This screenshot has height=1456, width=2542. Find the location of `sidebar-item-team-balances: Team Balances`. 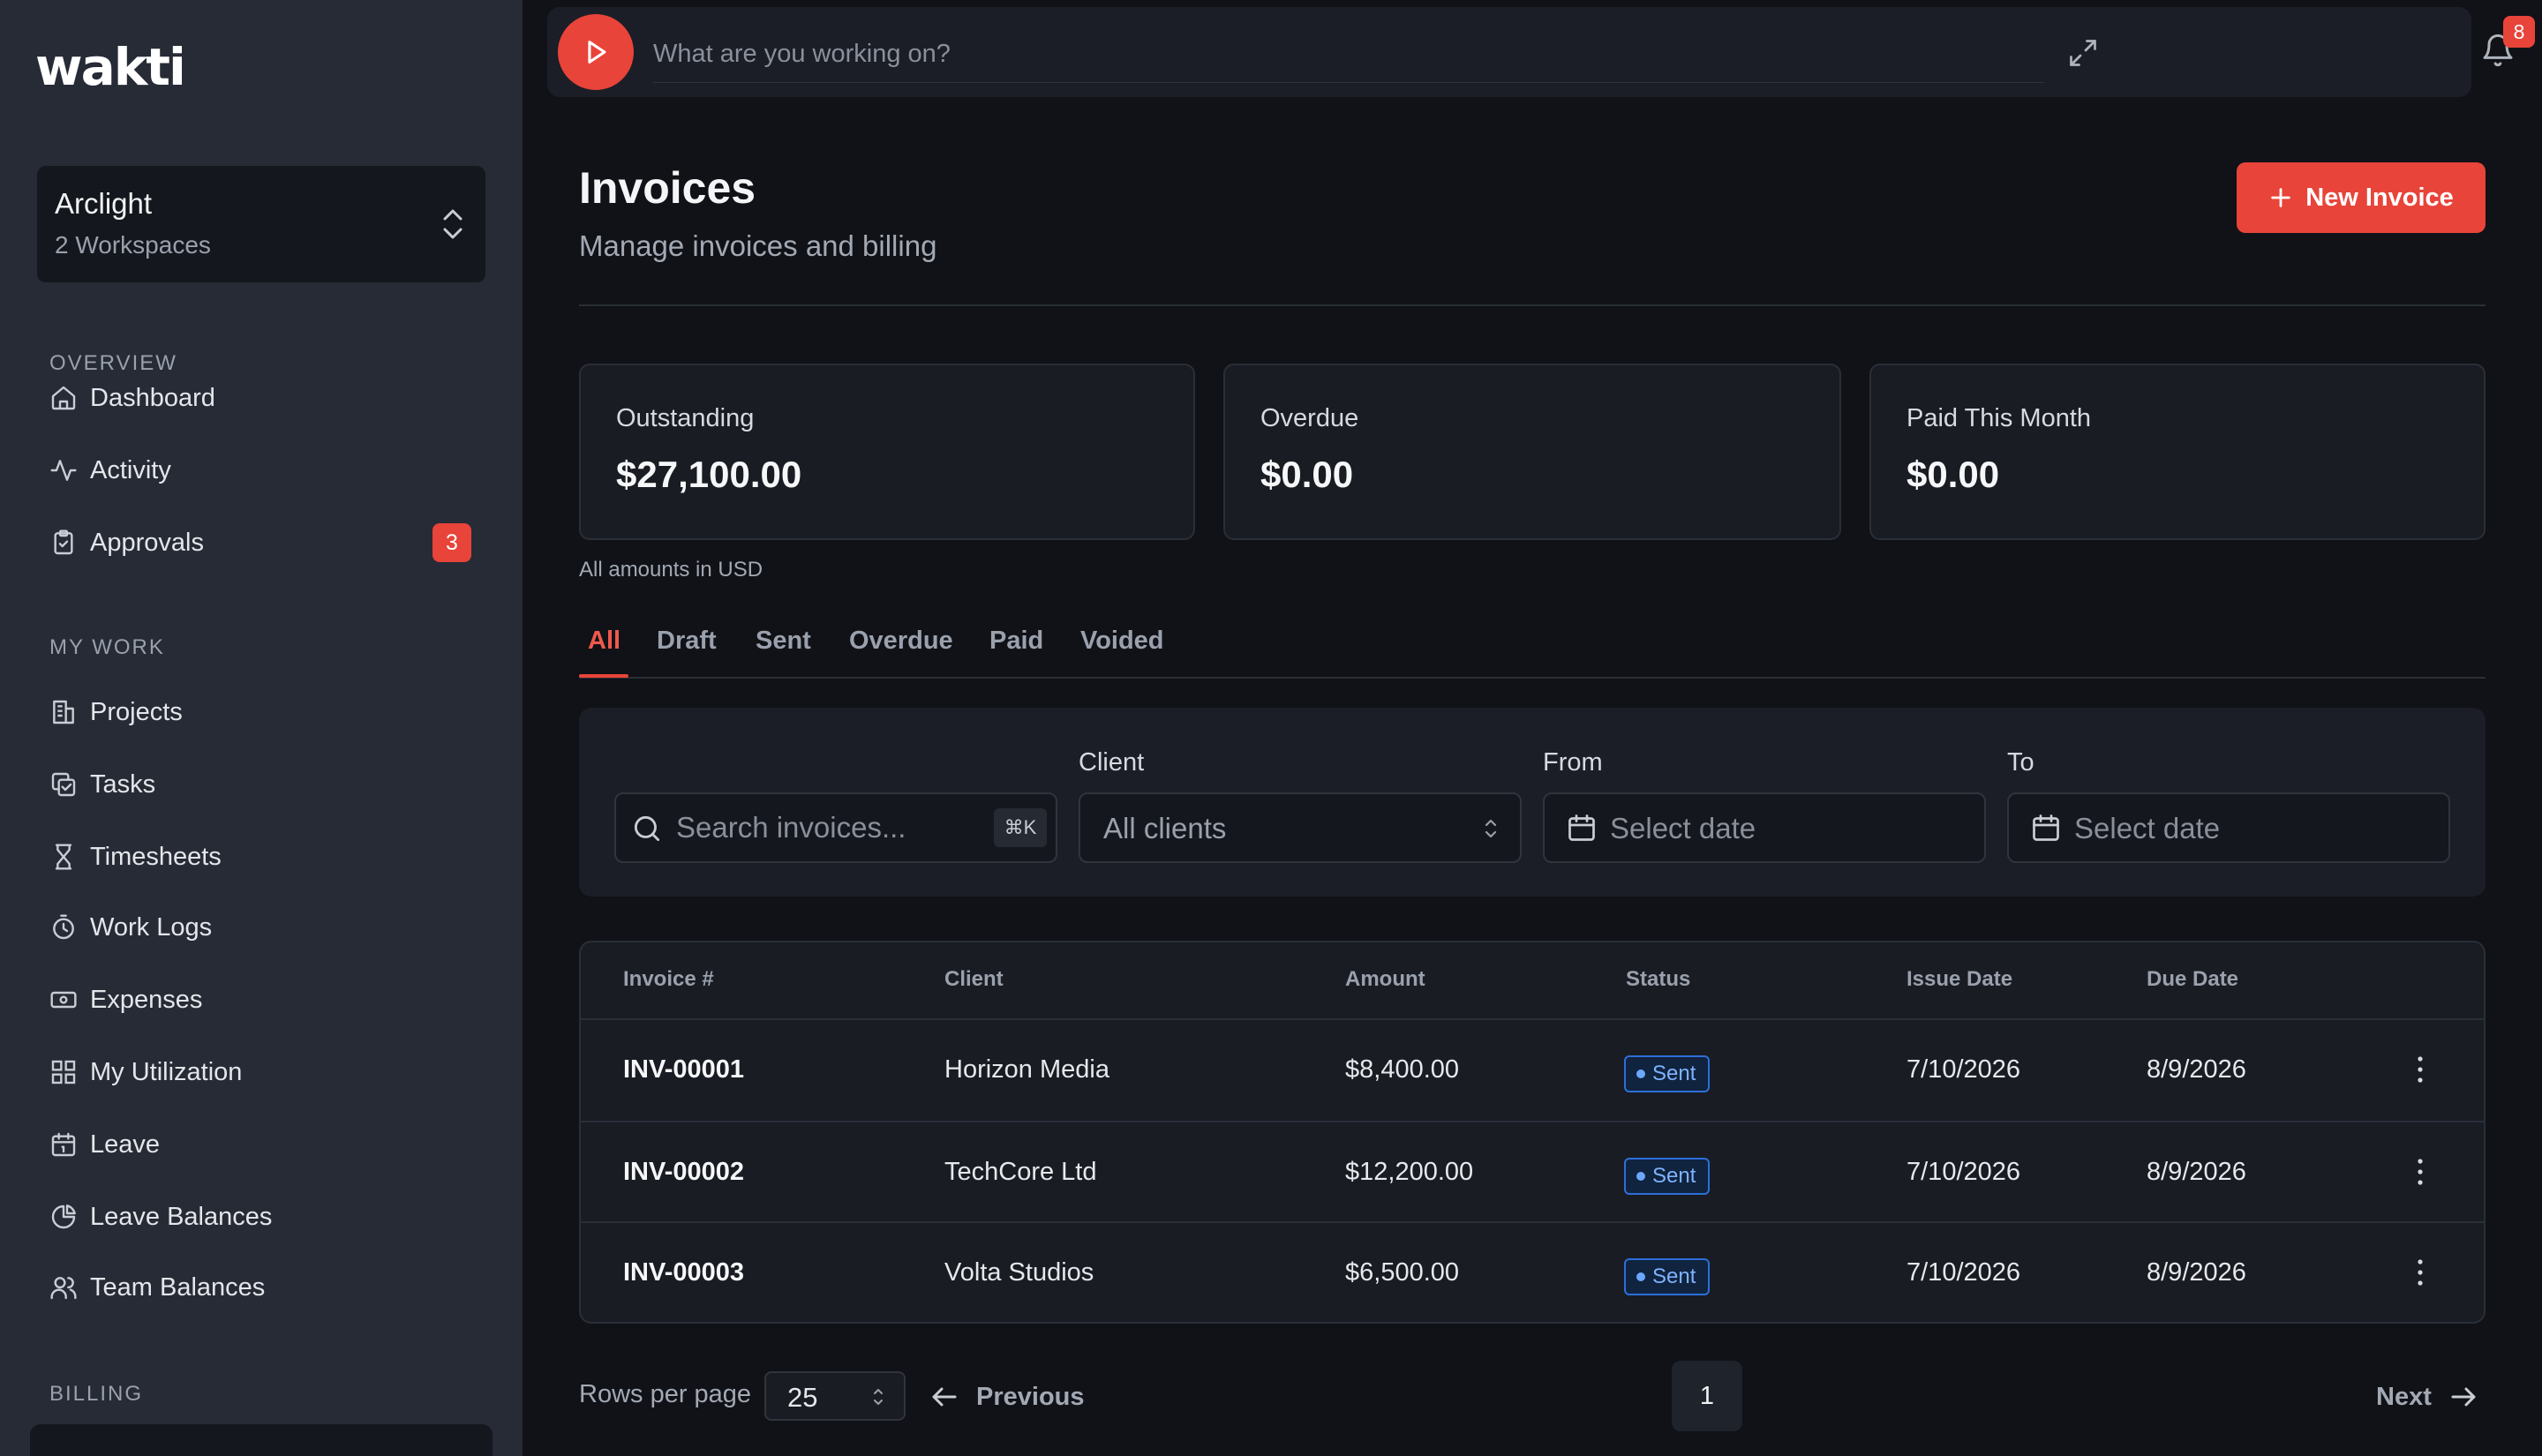

sidebar-item-team-balances: Team Balances is located at coordinates (261, 1287).